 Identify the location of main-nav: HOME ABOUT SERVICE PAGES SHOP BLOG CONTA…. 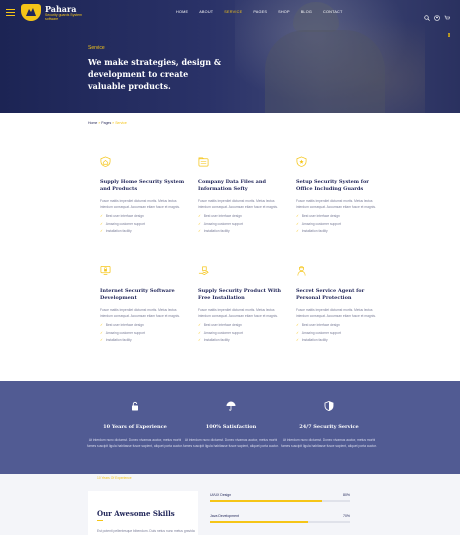
(265, 12).